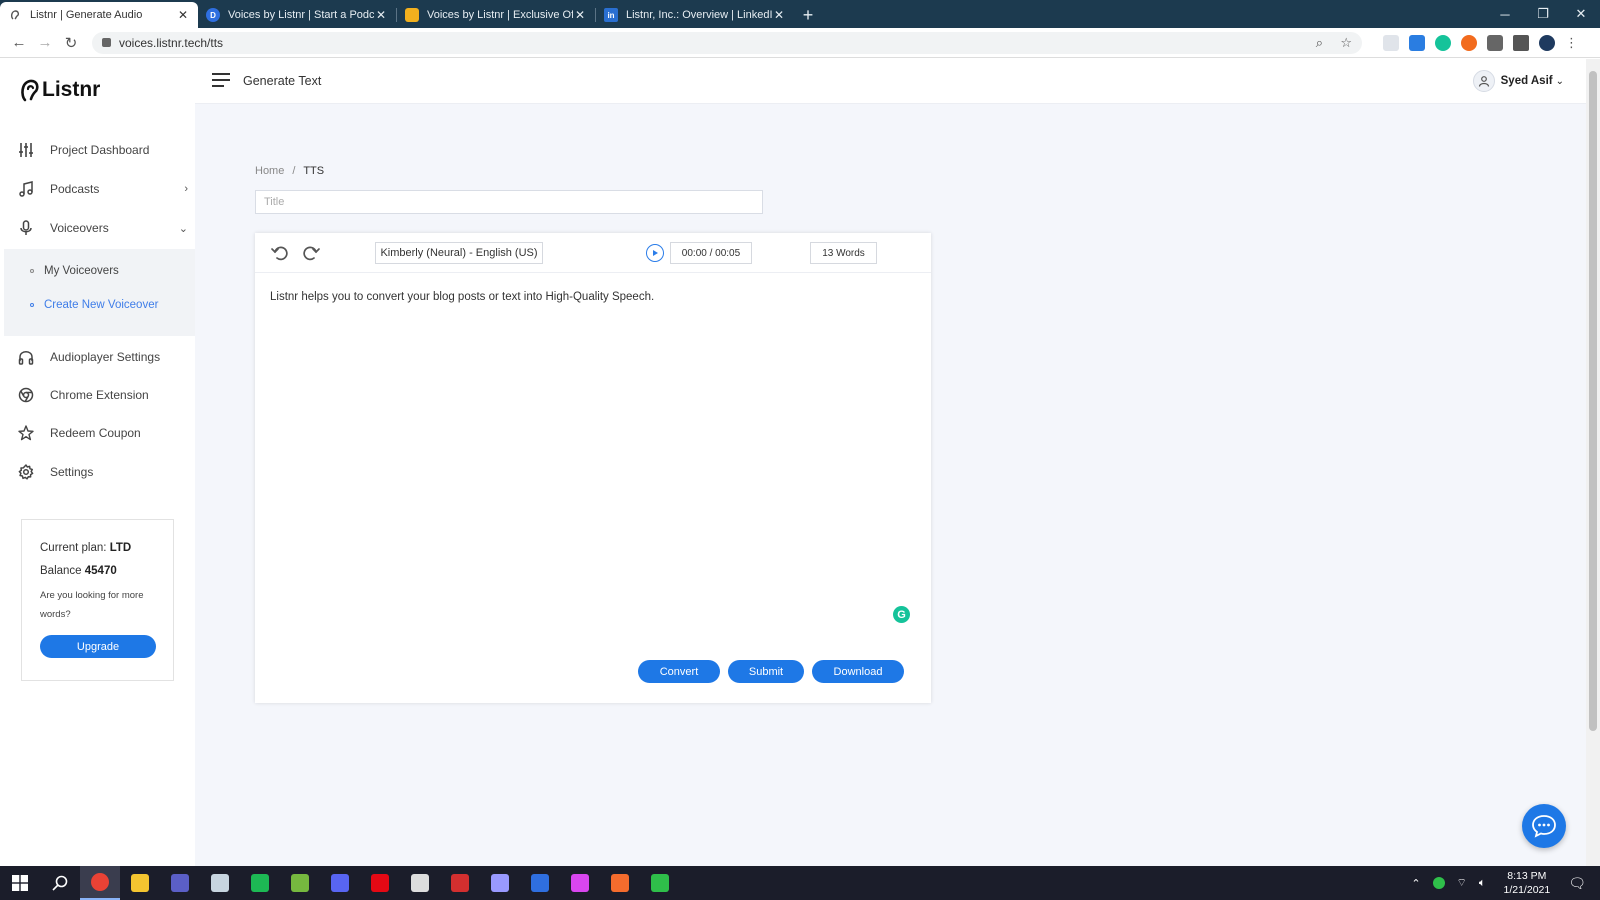 The height and width of the screenshot is (900, 1600). What do you see at coordinates (1438, 883) in the screenshot?
I see `tray-app-icon` at bounding box center [1438, 883].